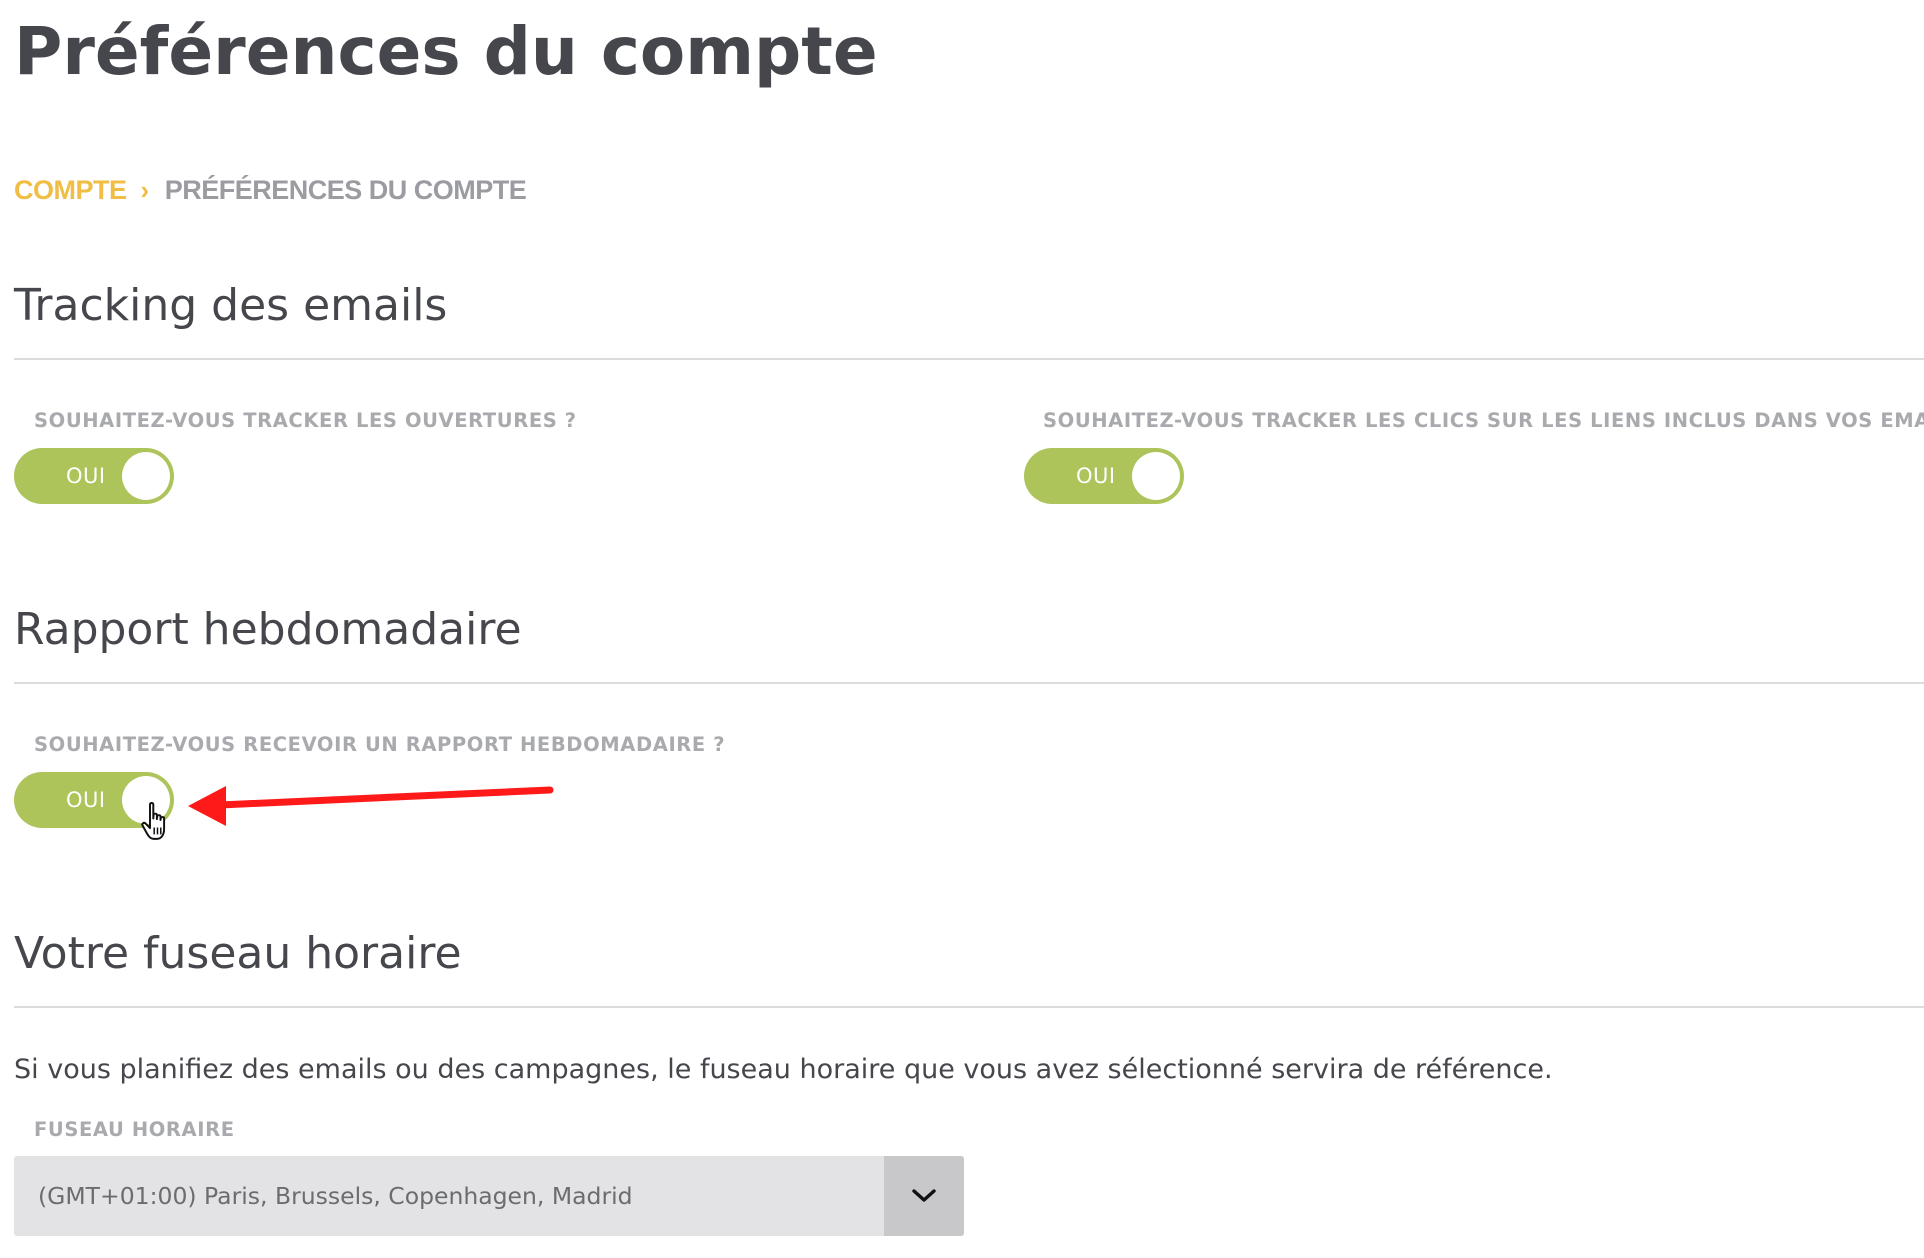  I want to click on breadcrumb: COMPTE › PRÉFÉRENCES DU COMPTE, so click(270, 190).